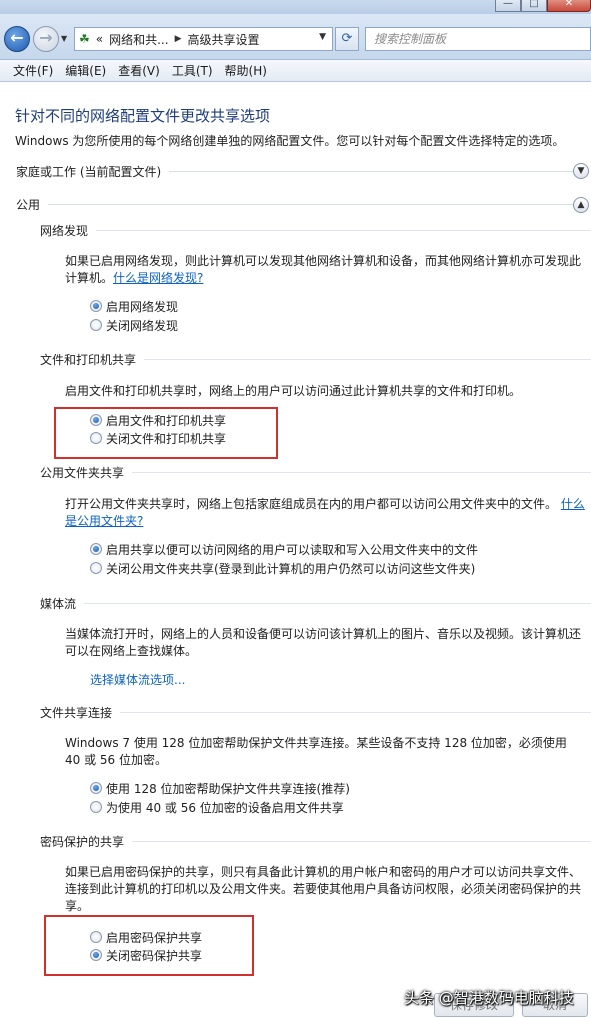 This screenshot has height=1018, width=591. Describe the element at coordinates (489, 998) in the screenshot. I see `watermark: 头条 @智港数码电脑科技` at that location.